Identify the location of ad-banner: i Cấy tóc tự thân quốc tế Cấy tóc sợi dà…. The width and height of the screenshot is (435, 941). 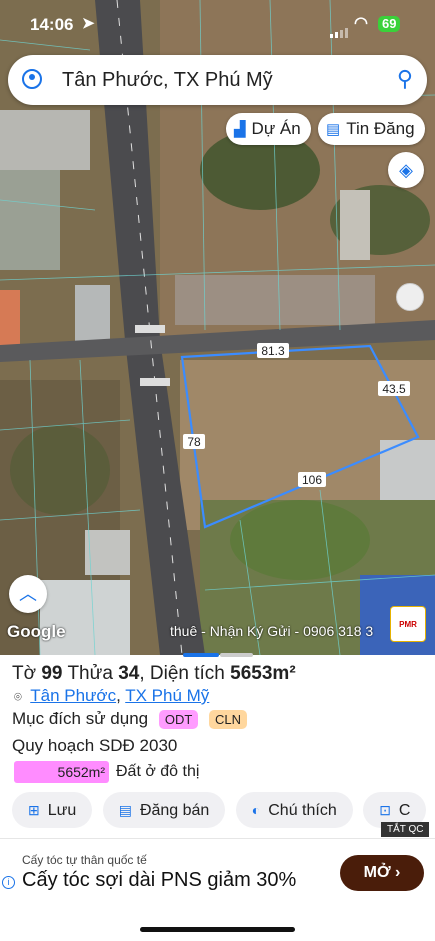
(217, 872).